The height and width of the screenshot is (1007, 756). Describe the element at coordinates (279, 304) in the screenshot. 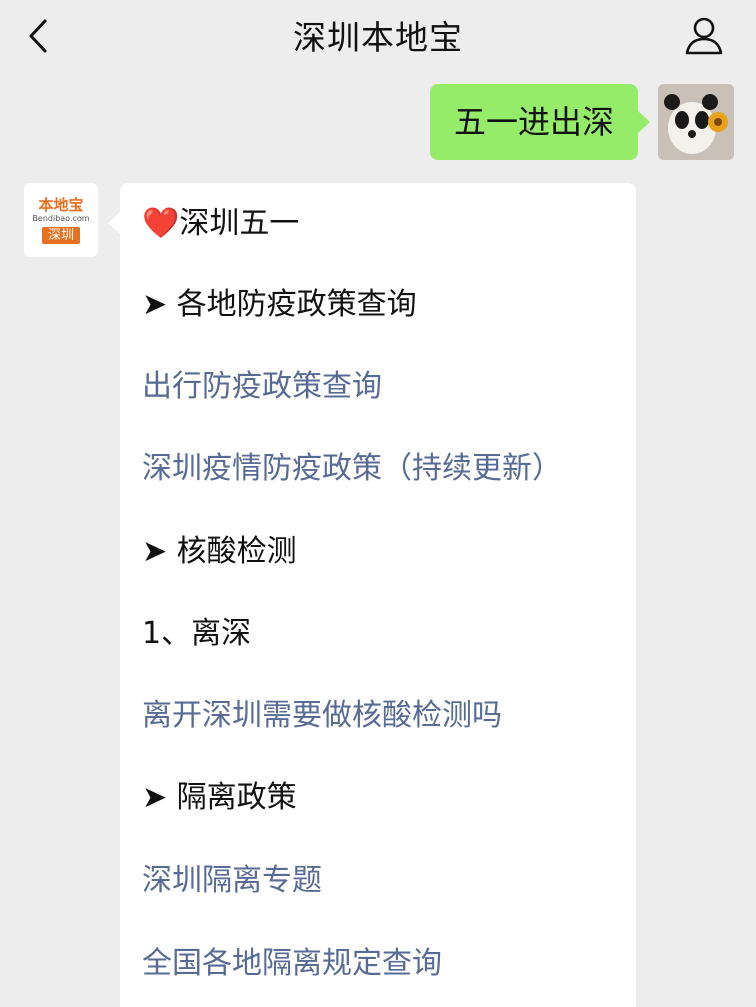

I see `section-heading-policy: ➤ 各地防疫政策查询` at that location.